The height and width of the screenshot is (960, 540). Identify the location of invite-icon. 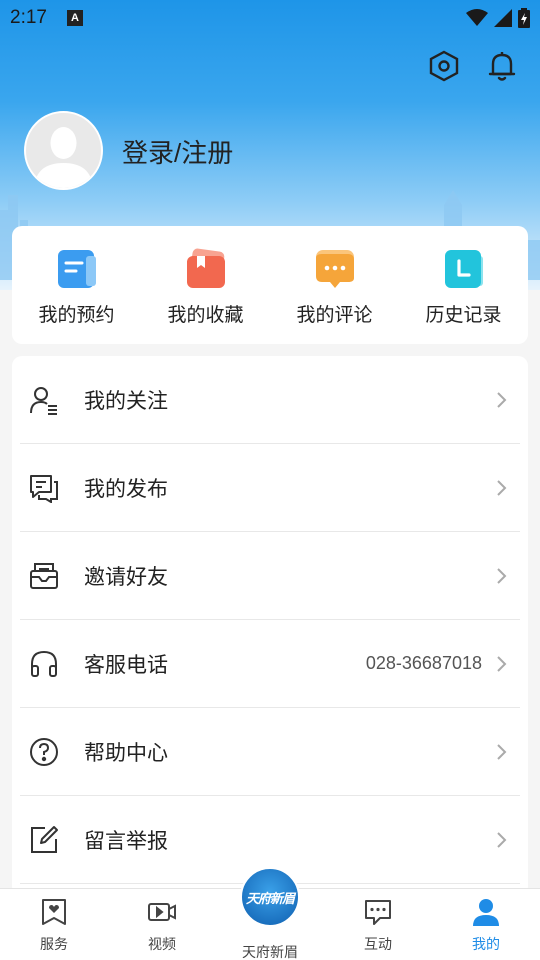
(44, 576).